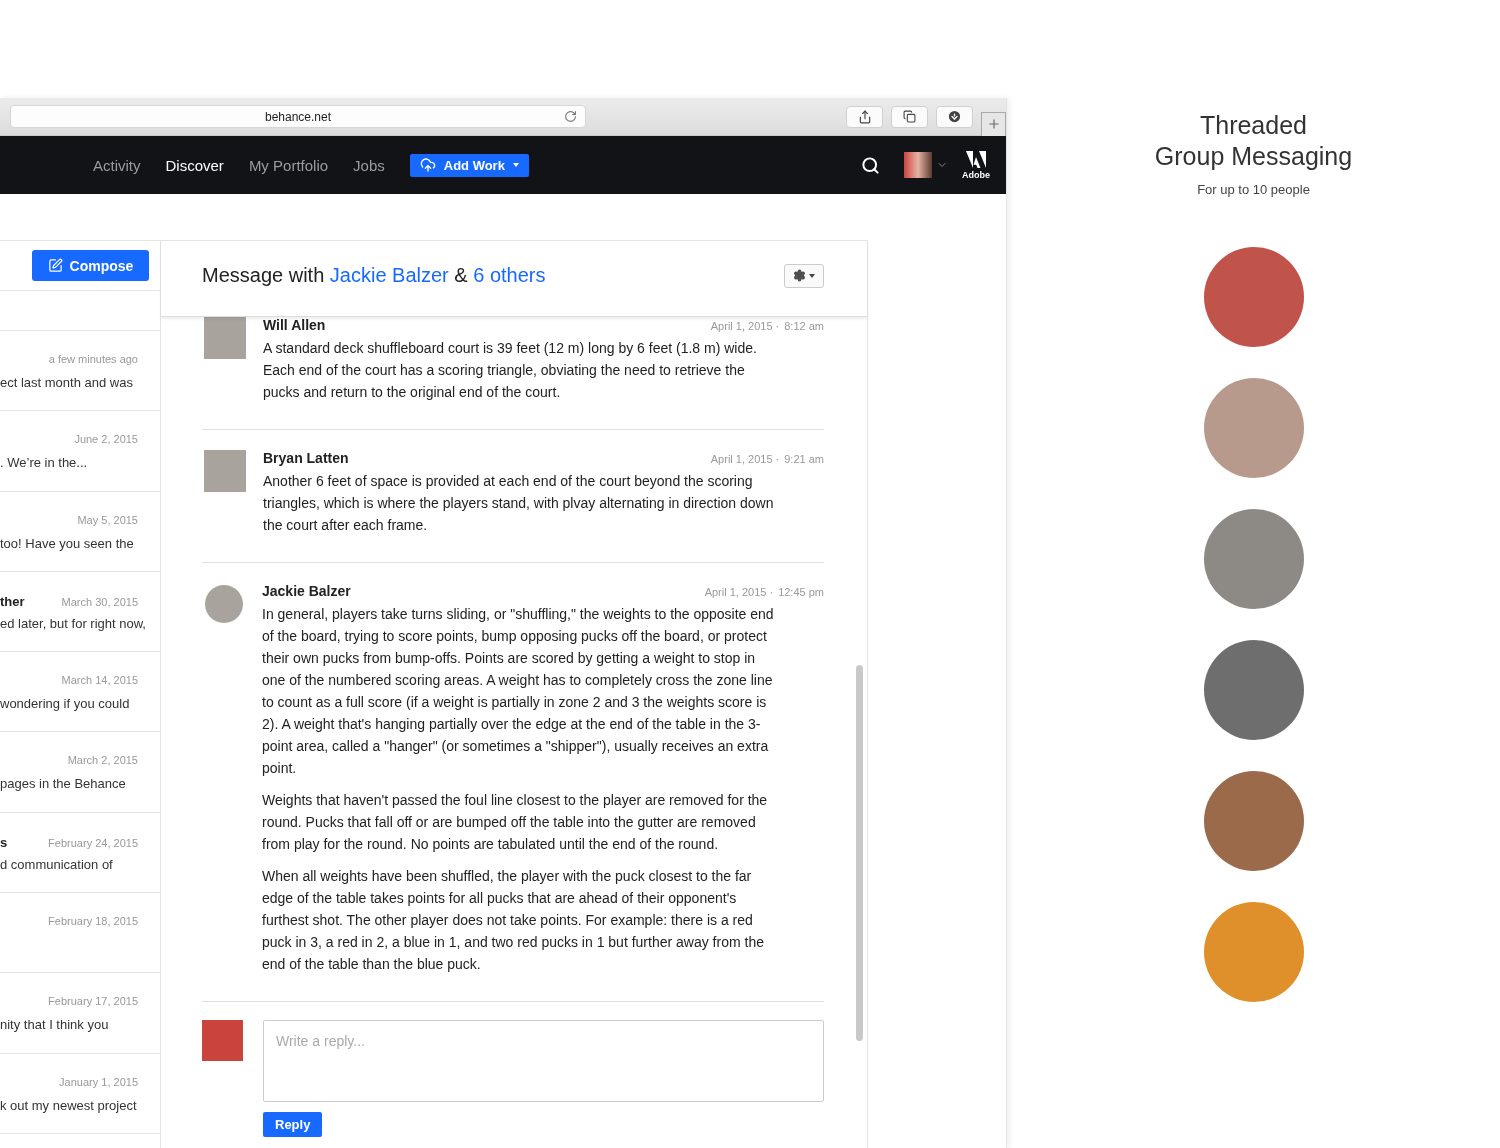  I want to click on message-text: Another 6 feet of space is provided at each end of the court beyond the scoring triangles, which is where the players stand, with plvay alternating in direction down the court after each frame., so click(519, 503).